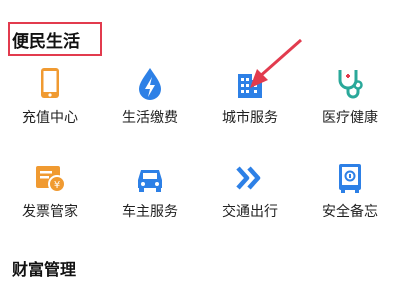  I want to click on safe-icon, so click(350, 178).